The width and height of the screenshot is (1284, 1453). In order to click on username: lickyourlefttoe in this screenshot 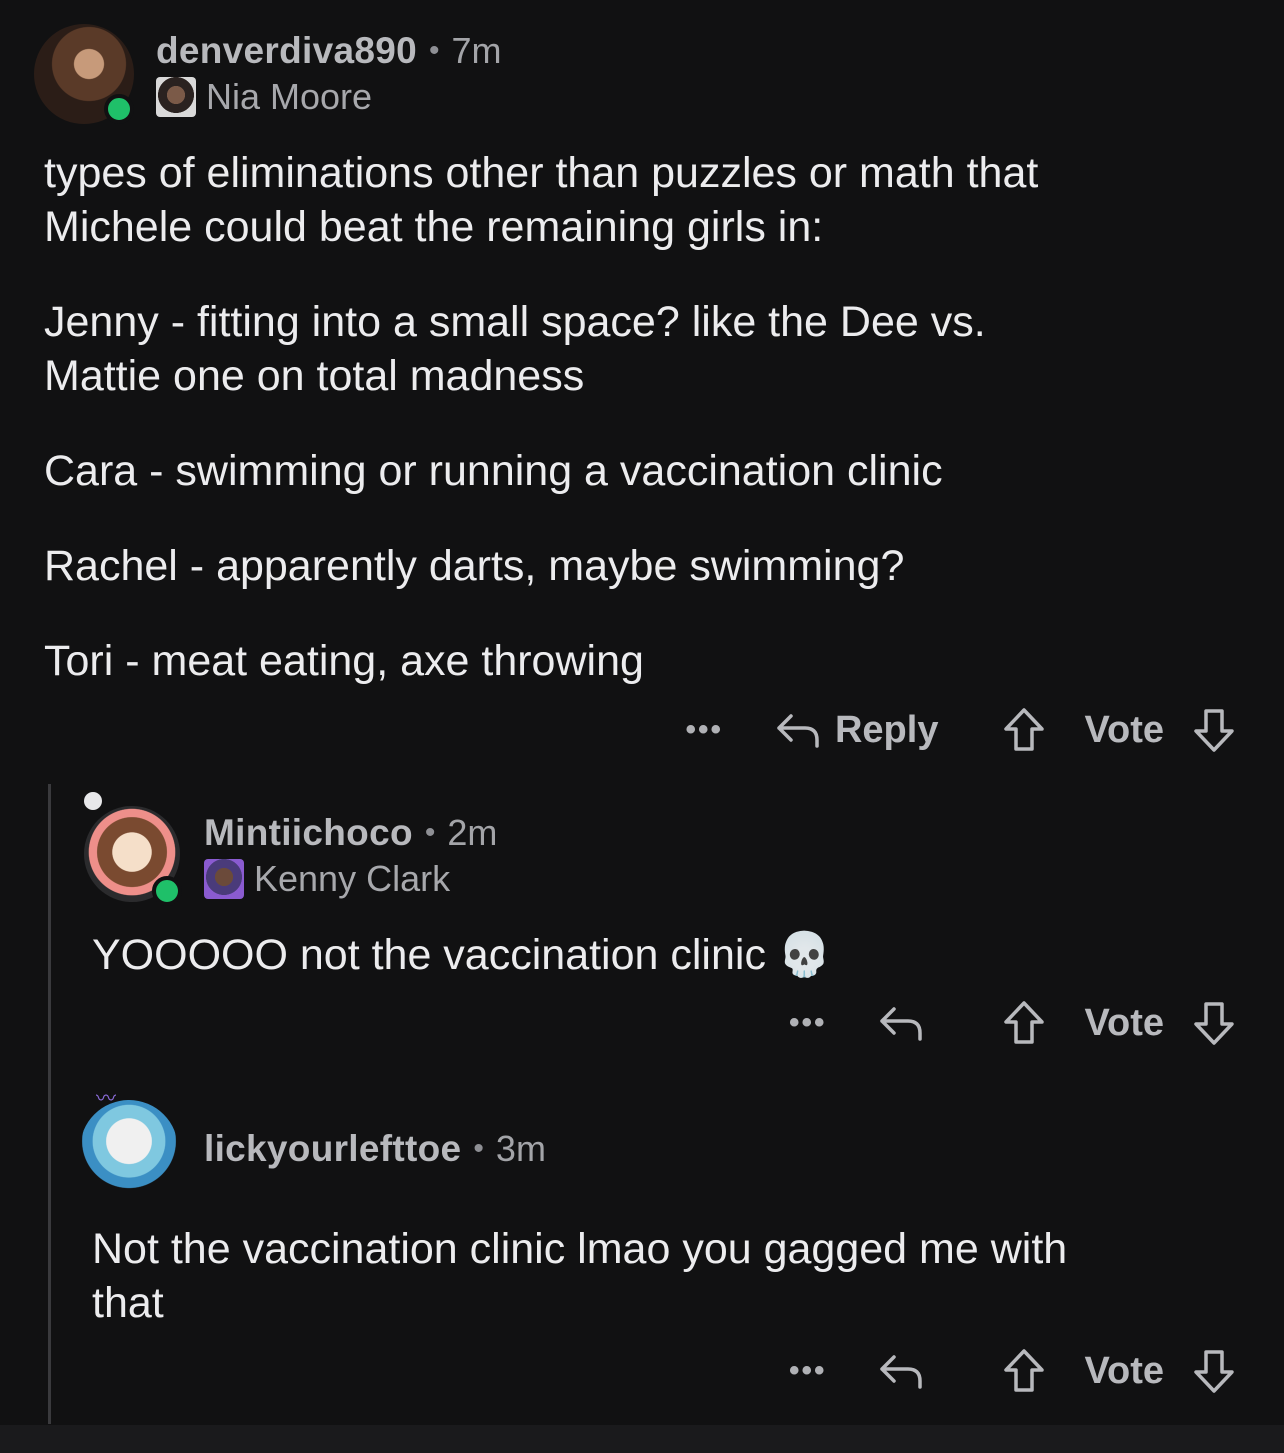, I will do `click(332, 1149)`.